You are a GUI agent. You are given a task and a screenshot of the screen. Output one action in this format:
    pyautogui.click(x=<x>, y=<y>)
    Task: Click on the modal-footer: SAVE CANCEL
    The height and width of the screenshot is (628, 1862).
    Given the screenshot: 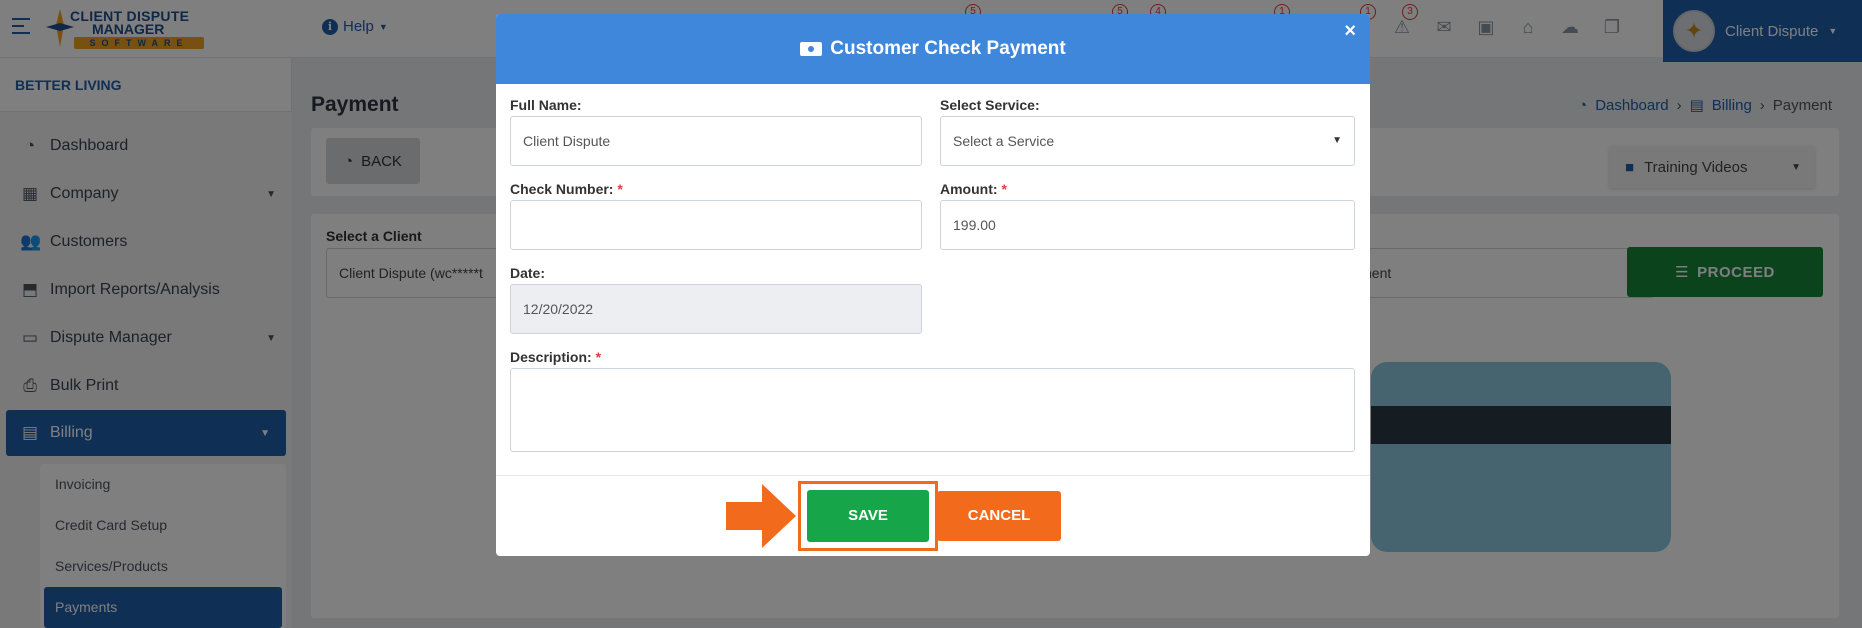 What is the action you would take?
    pyautogui.click(x=933, y=516)
    